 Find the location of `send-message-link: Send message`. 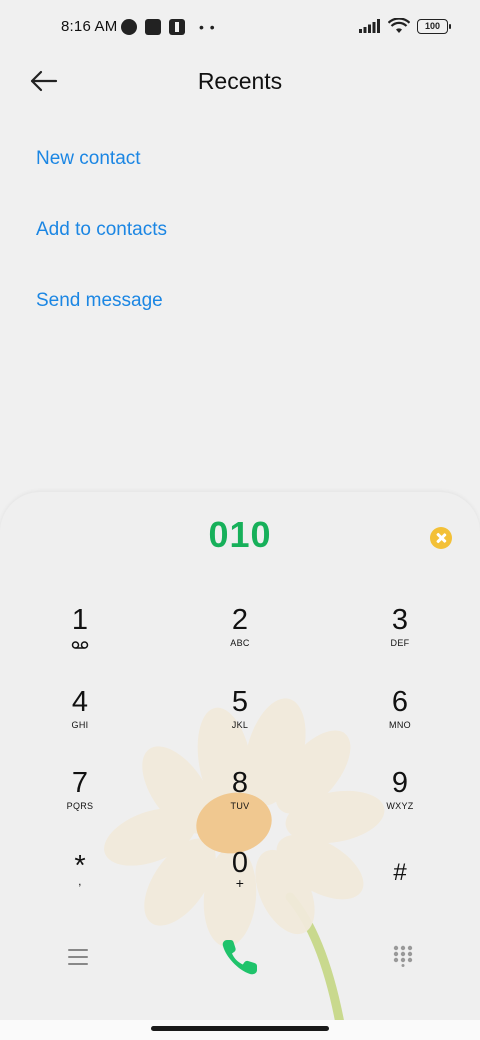

send-message-link: Send message is located at coordinates (99, 301).